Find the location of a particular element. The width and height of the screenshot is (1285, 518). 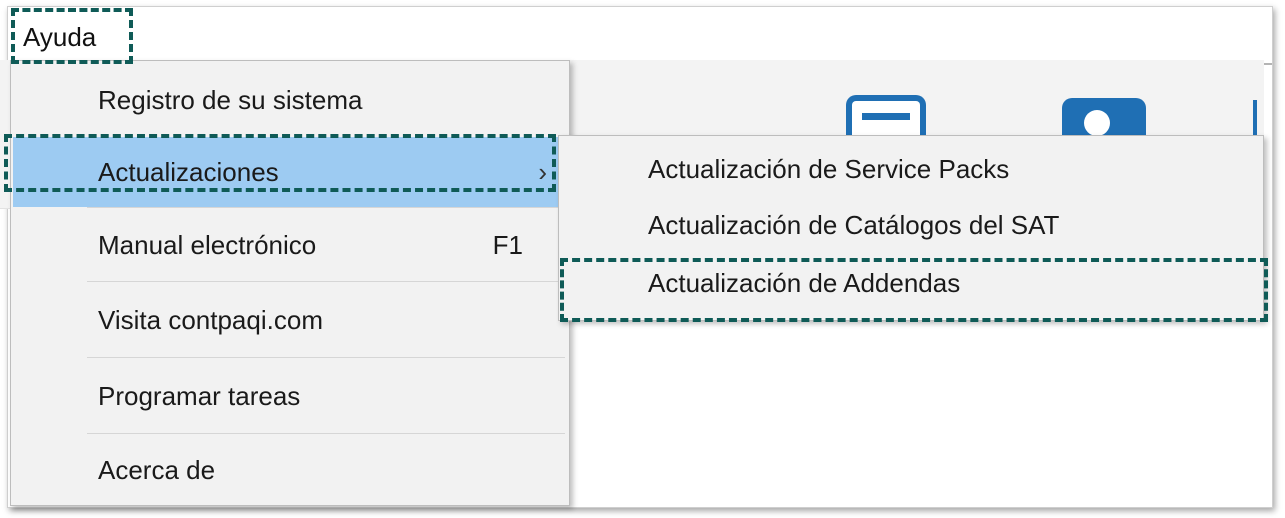

submenu-item-service-packs: Actualización de Service Packs is located at coordinates (828, 169).